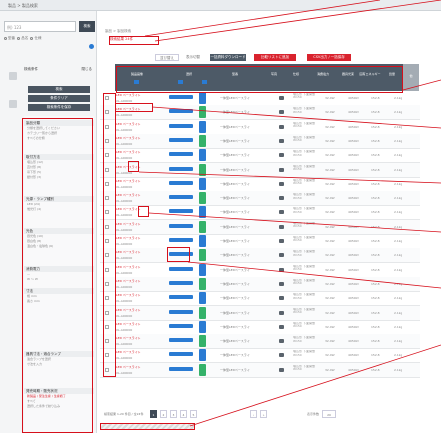 The height and width of the screenshot is (433, 441). Describe the element at coordinates (87, 69) in the screenshot. I see `panel-toggle: 閉じる` at that location.